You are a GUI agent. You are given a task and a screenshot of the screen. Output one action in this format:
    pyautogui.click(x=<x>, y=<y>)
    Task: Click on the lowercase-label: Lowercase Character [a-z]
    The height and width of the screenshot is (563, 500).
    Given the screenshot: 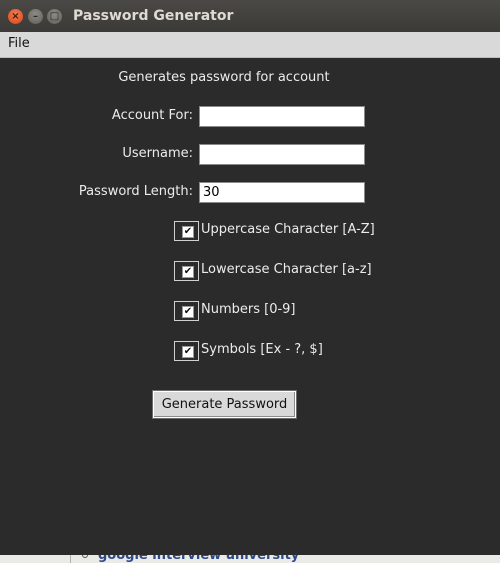 What is the action you would take?
    pyautogui.click(x=286, y=269)
    